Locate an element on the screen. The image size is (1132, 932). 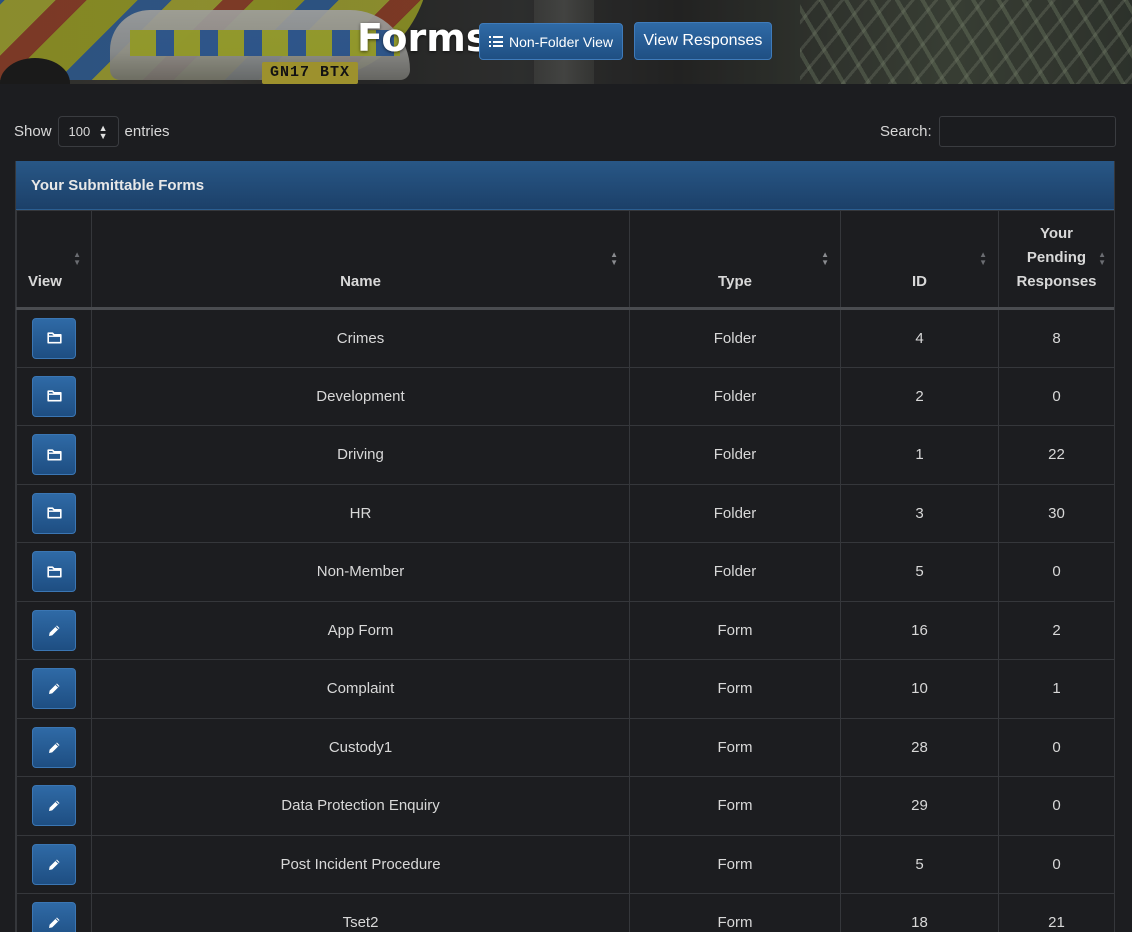
id-cell: 18 is located at coordinates (919, 912).